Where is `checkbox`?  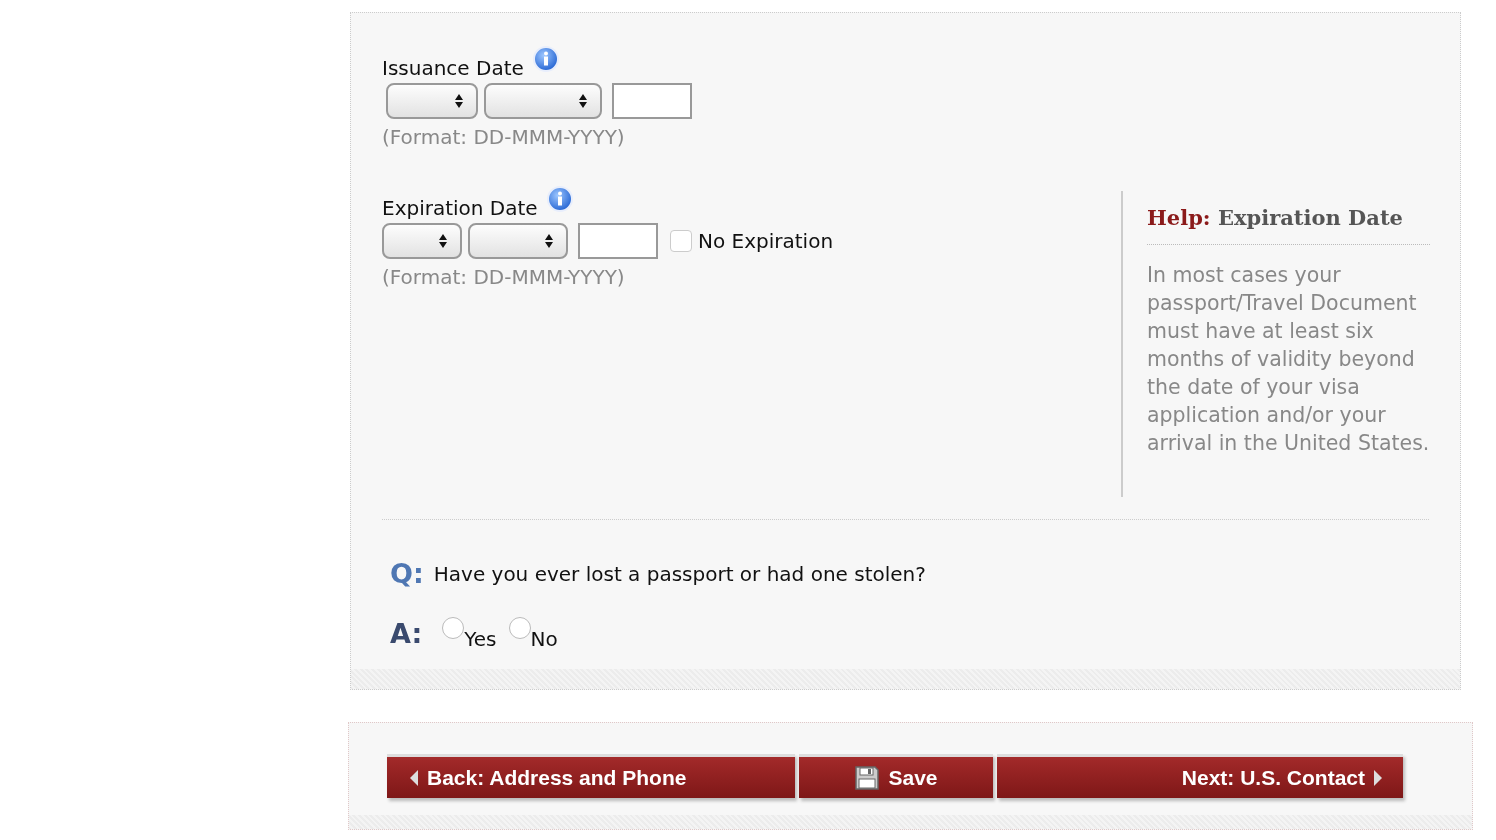
checkbox is located at coordinates (681, 241).